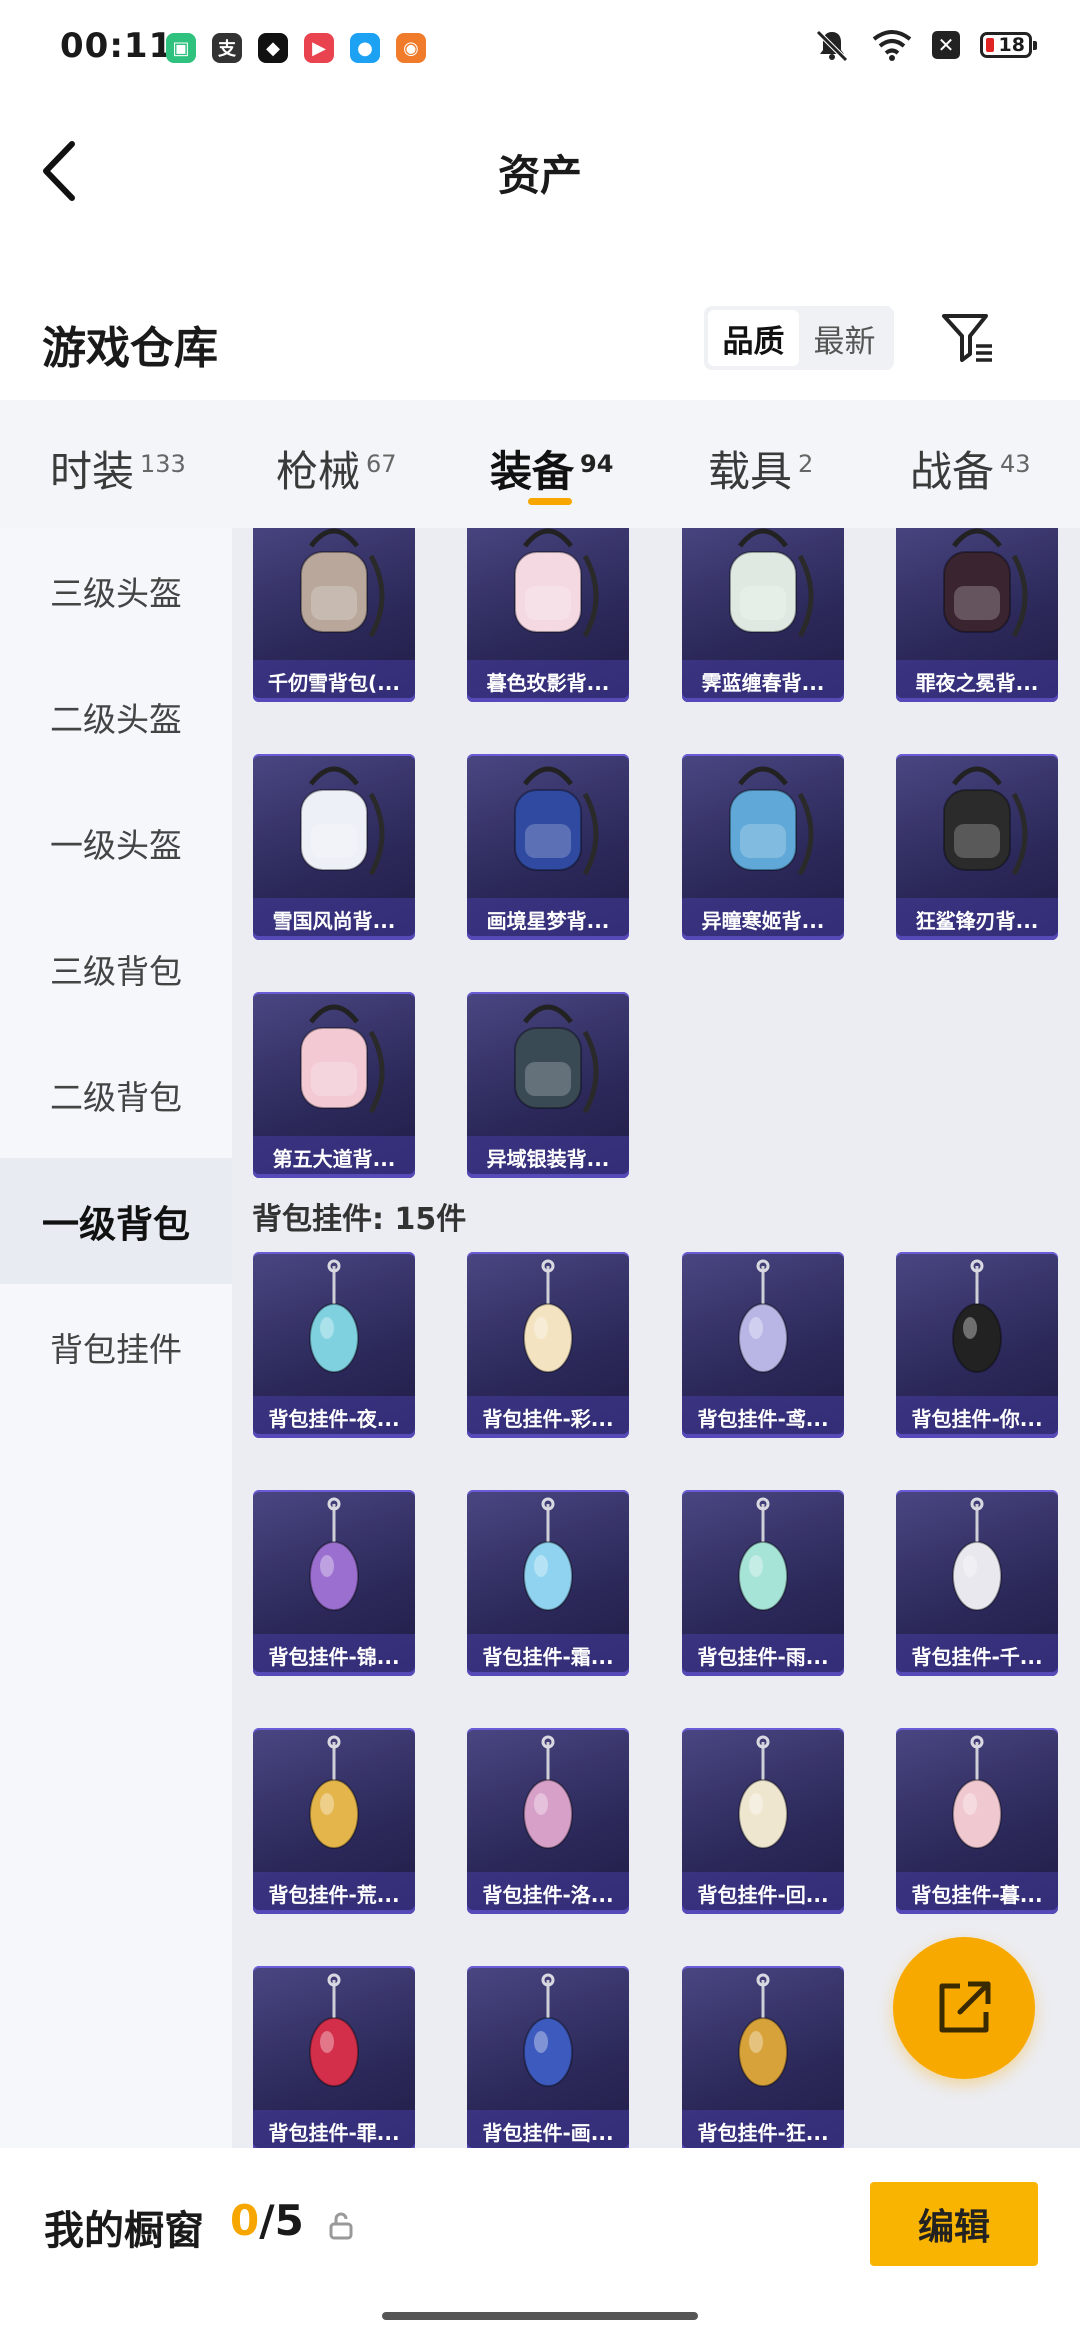 The height and width of the screenshot is (2340, 1080). Describe the element at coordinates (946, 45) in the screenshot. I see `sim-disabled-icon: ✕` at that location.